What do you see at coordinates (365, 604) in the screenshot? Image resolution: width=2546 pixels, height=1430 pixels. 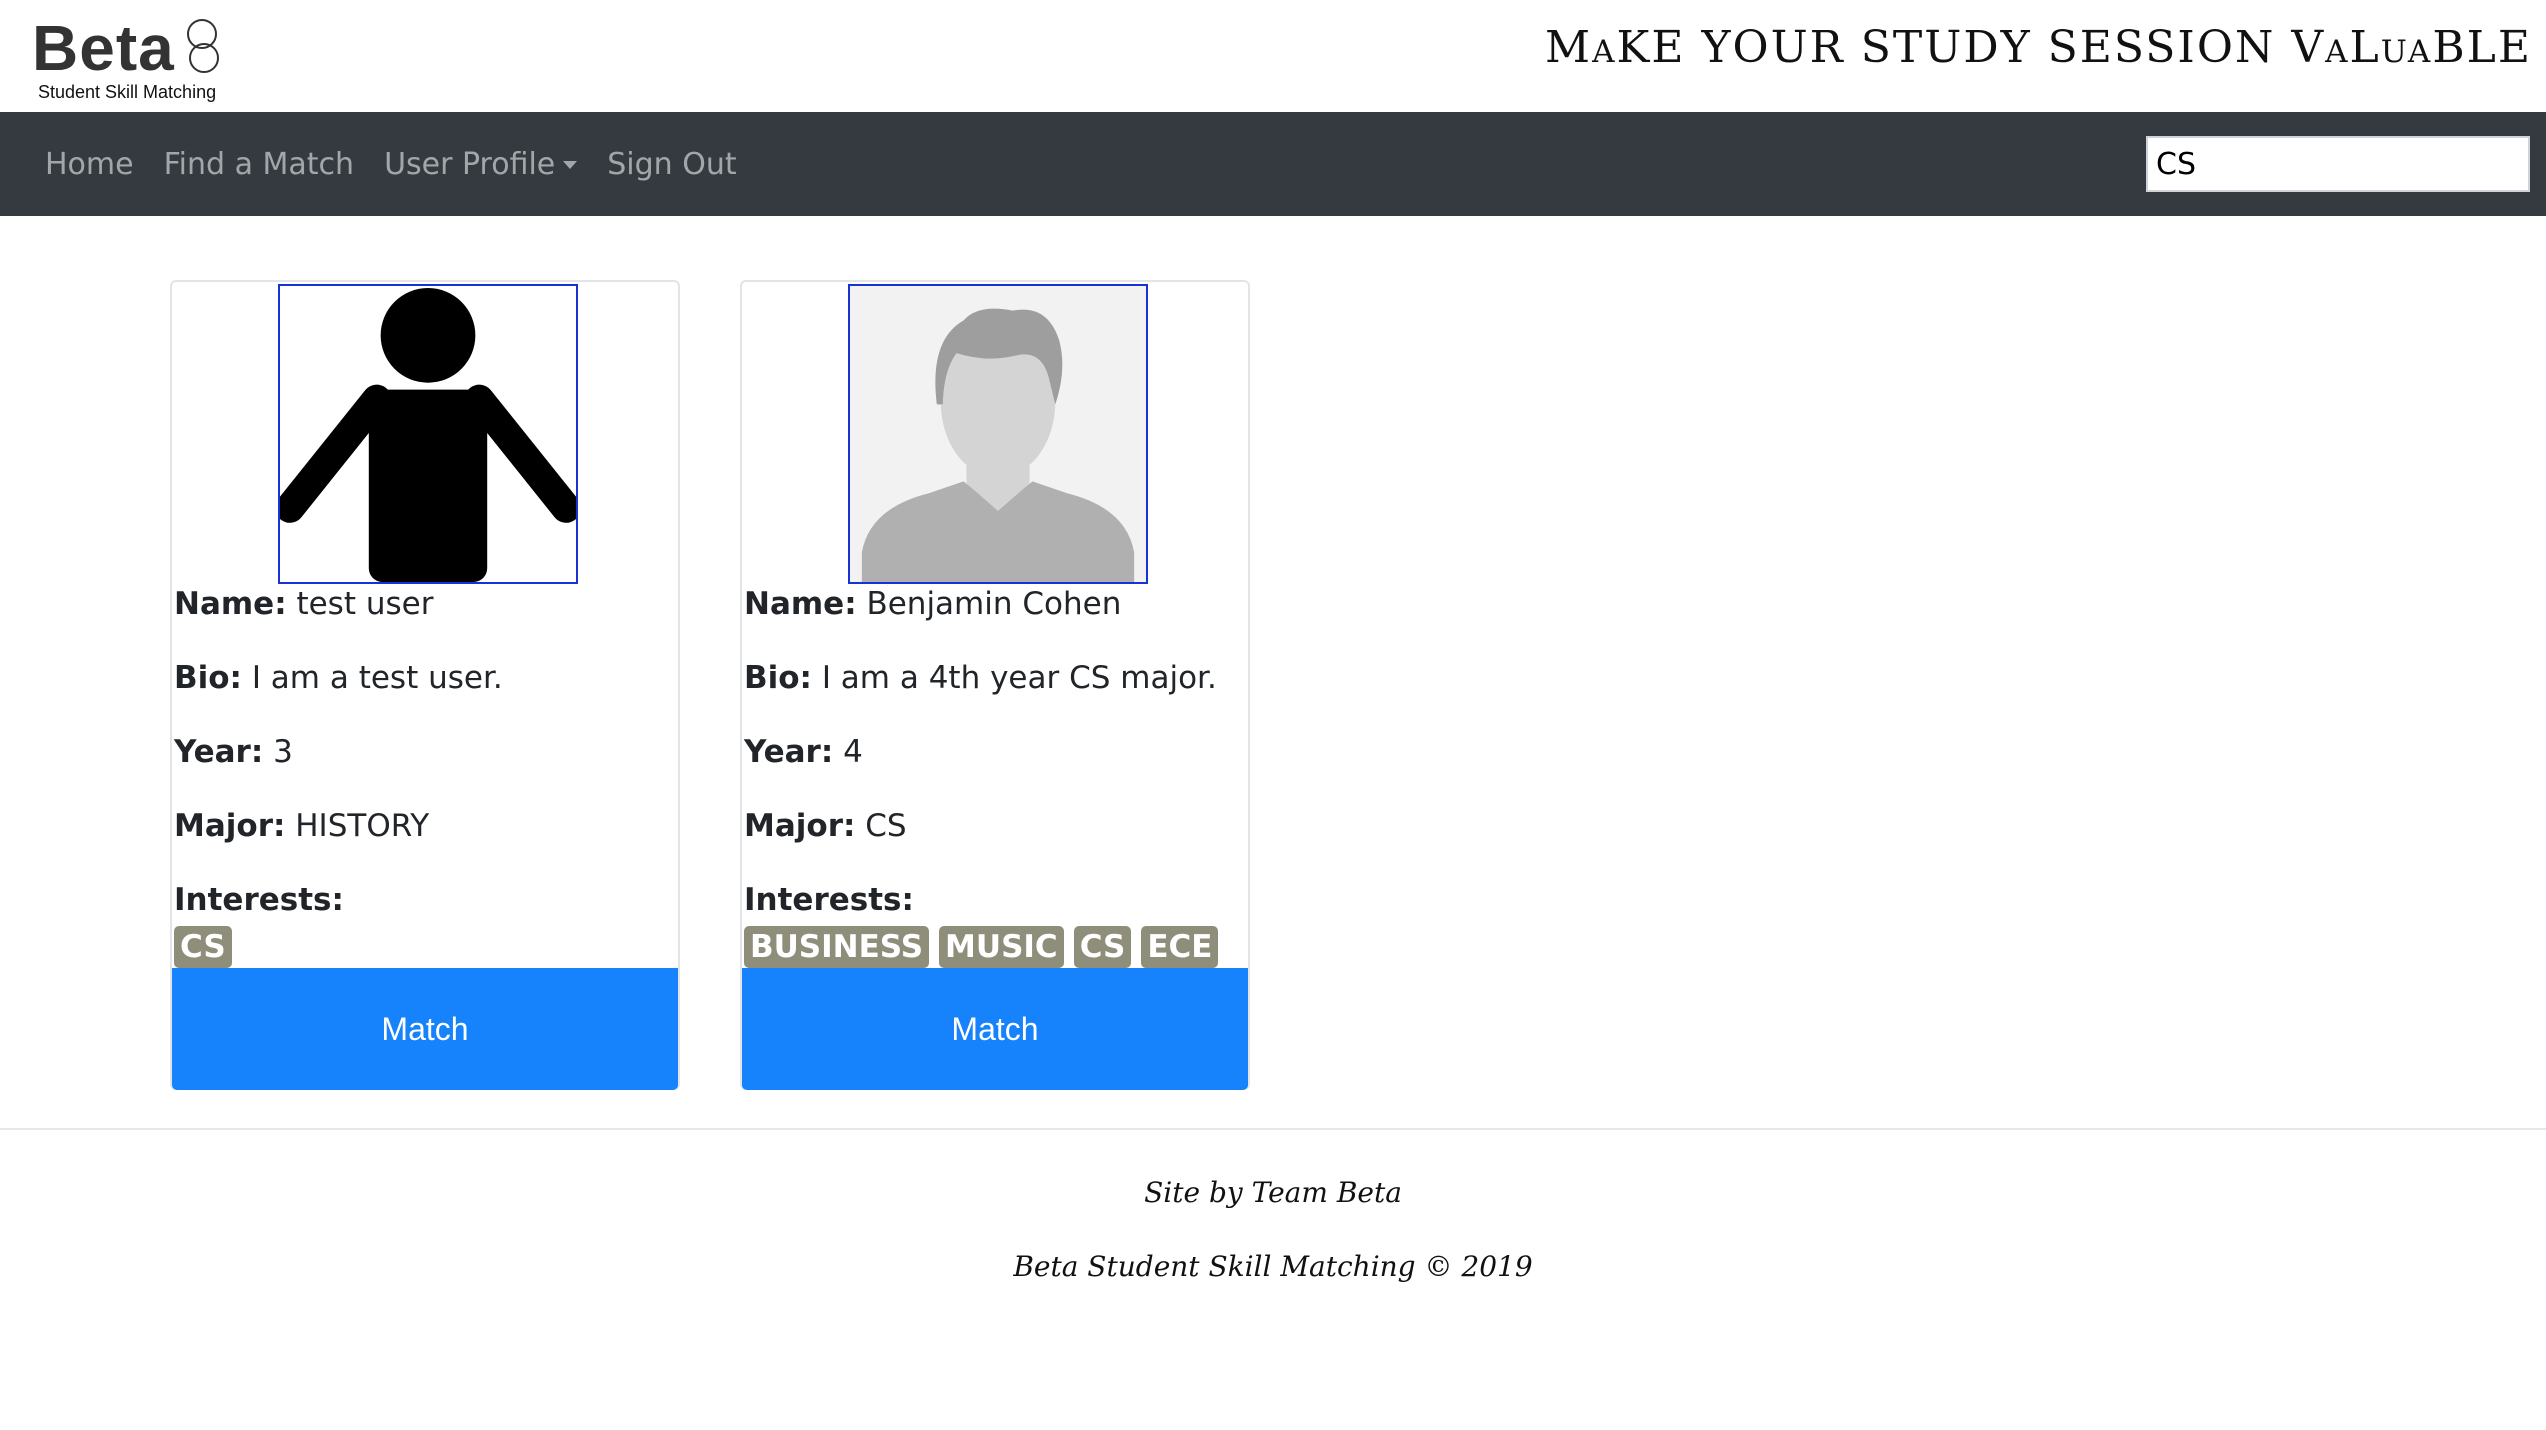 I see `name-value: test user` at bounding box center [365, 604].